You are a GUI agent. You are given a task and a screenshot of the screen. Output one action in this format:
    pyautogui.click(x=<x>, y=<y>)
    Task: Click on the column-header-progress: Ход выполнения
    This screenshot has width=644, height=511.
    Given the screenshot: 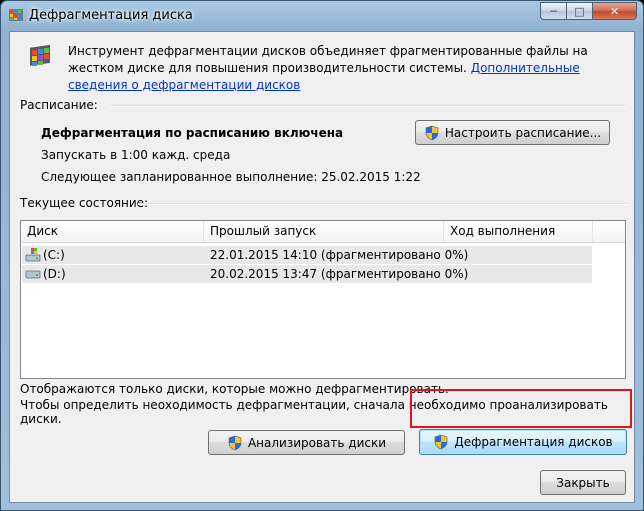 What is the action you would take?
    pyautogui.click(x=518, y=231)
    